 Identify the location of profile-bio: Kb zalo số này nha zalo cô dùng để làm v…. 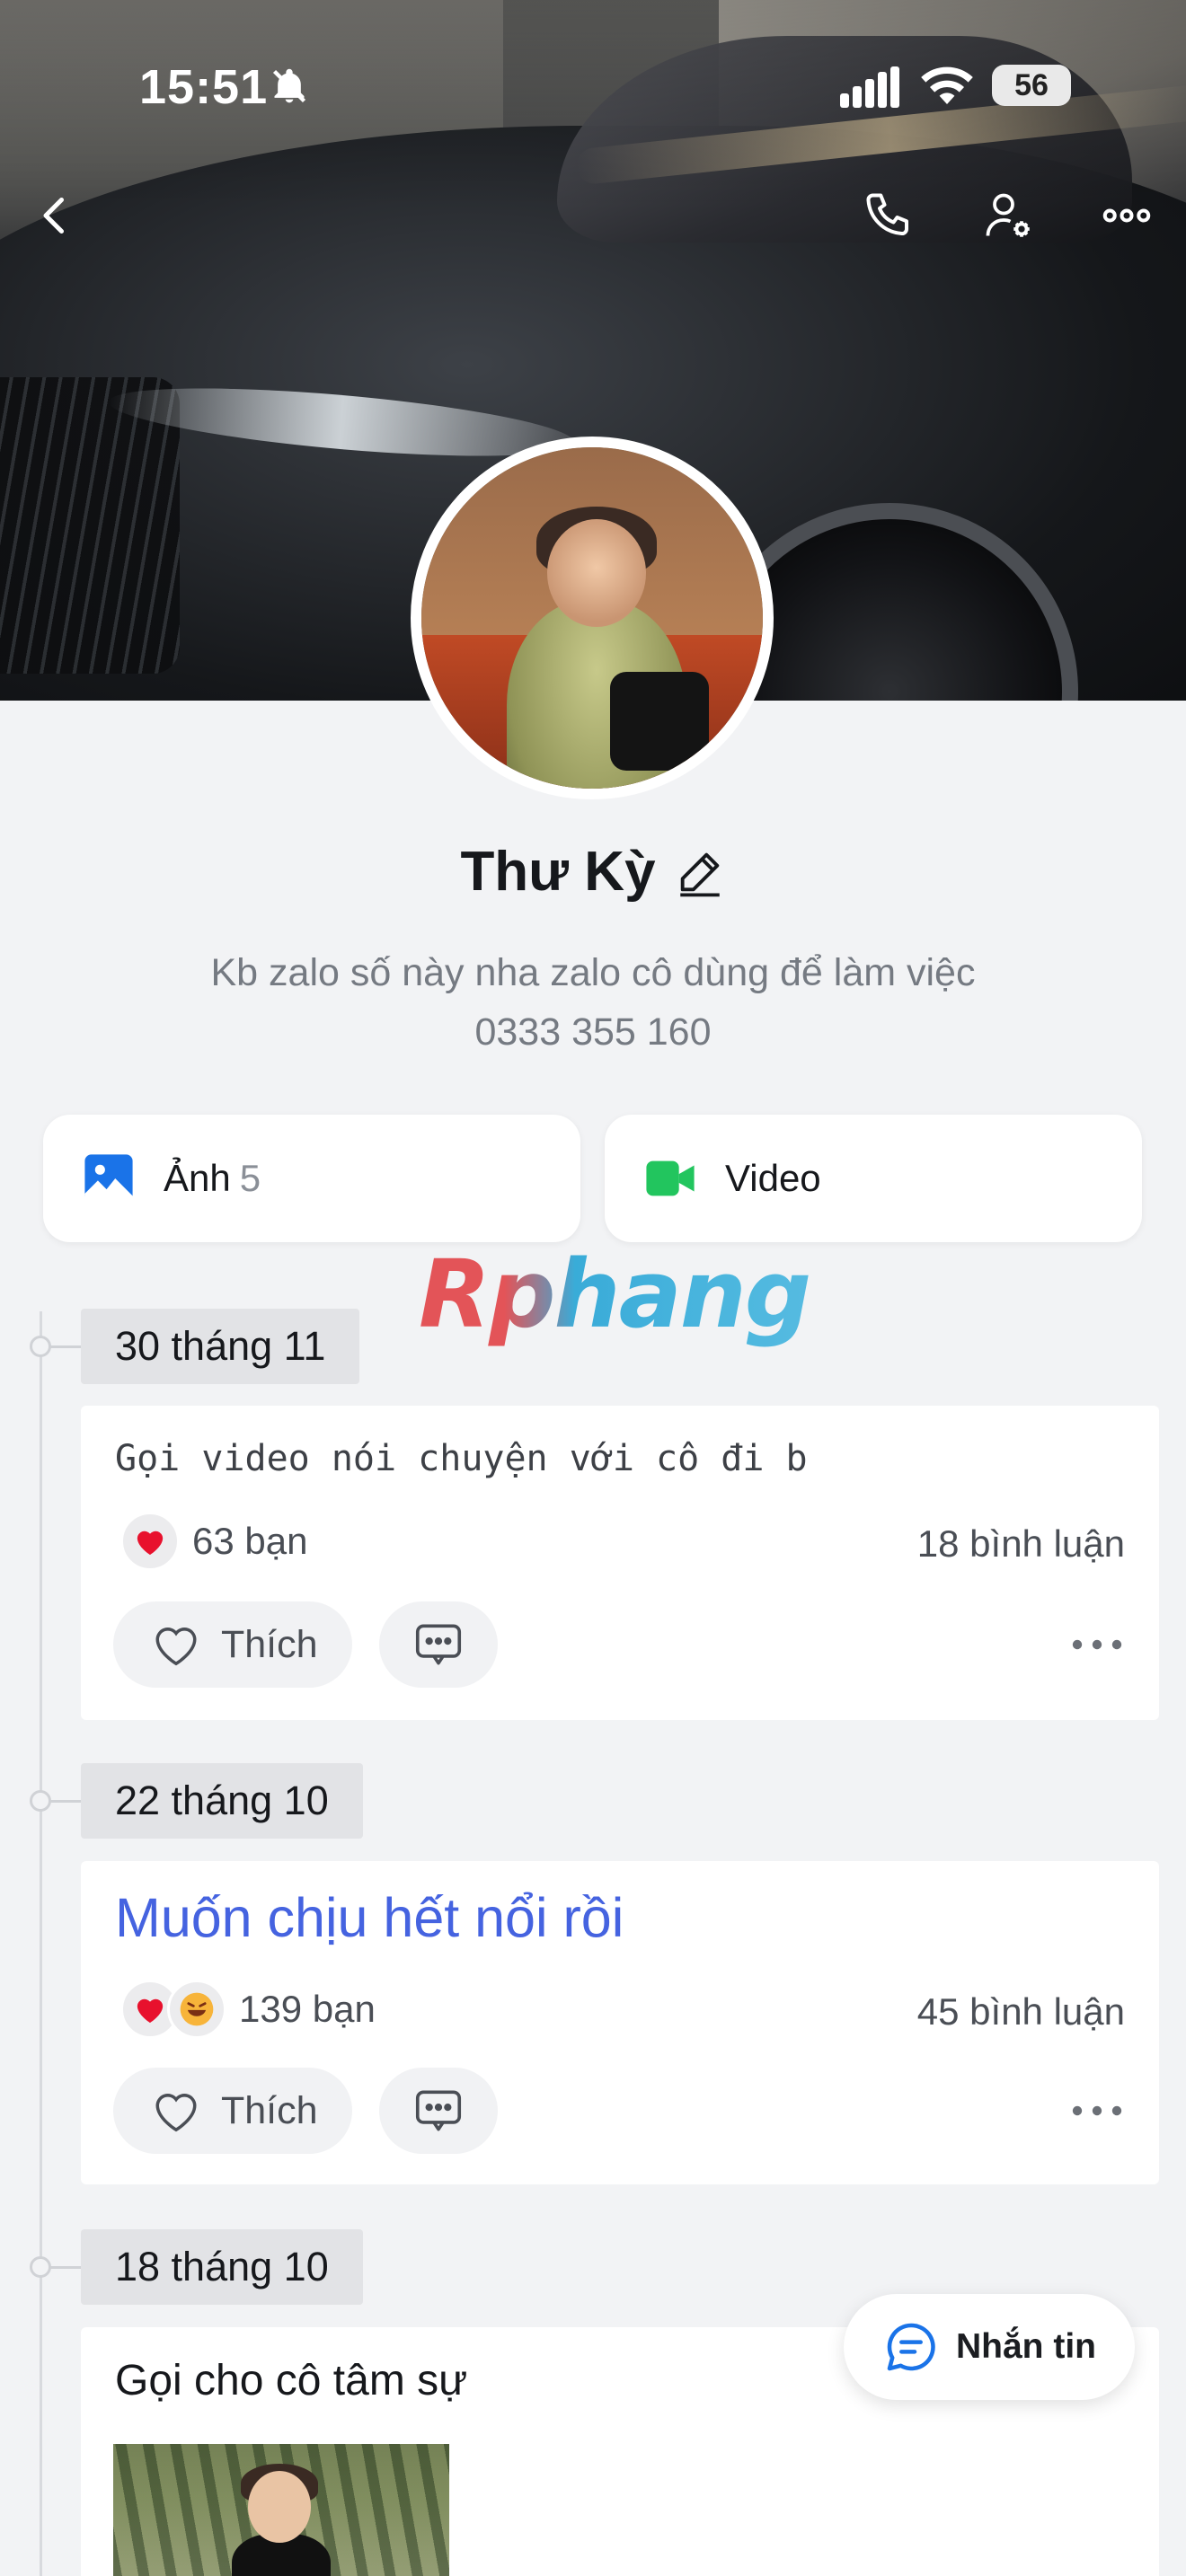
(593, 1002).